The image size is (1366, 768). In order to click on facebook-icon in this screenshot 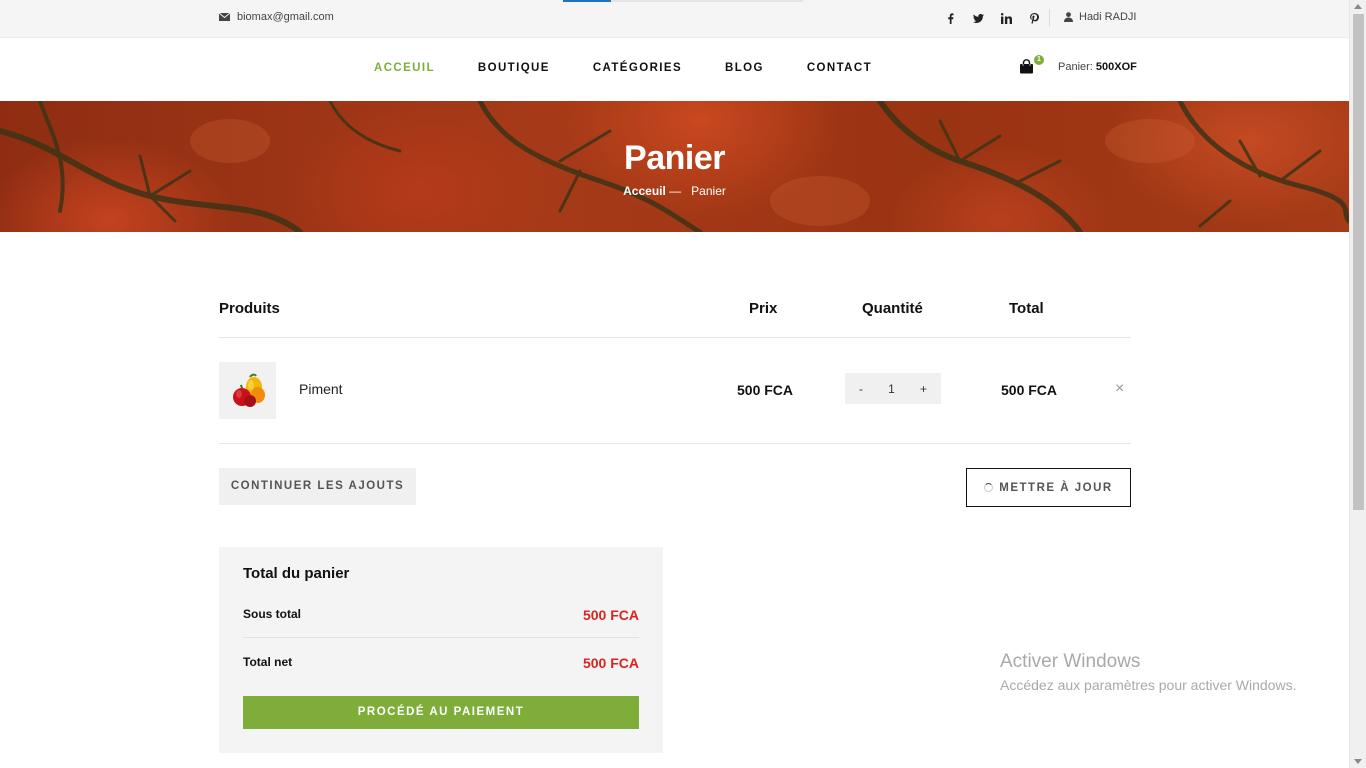, I will do `click(950, 18)`.